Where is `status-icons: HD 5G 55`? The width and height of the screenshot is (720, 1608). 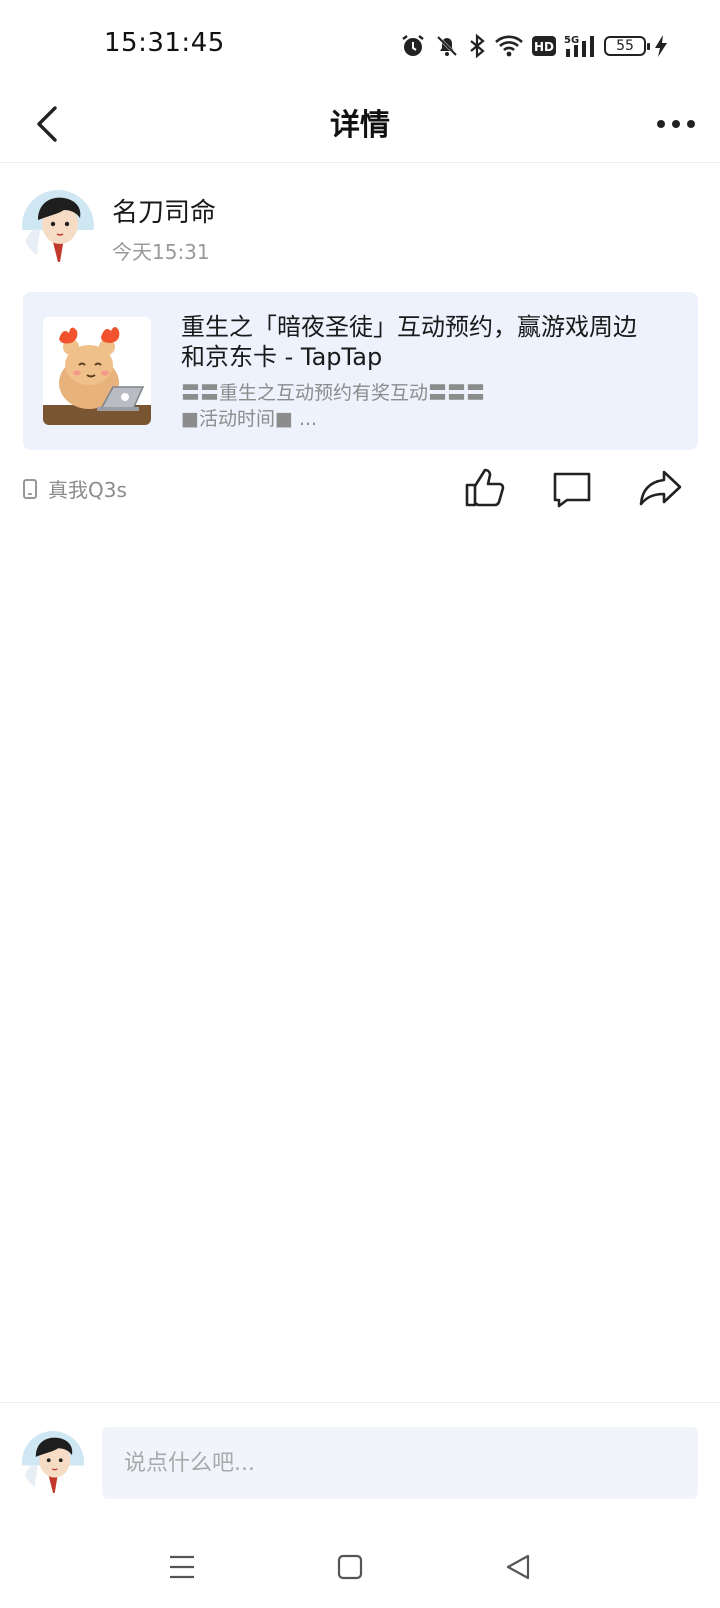 status-icons: HD 5G 55 is located at coordinates (534, 46).